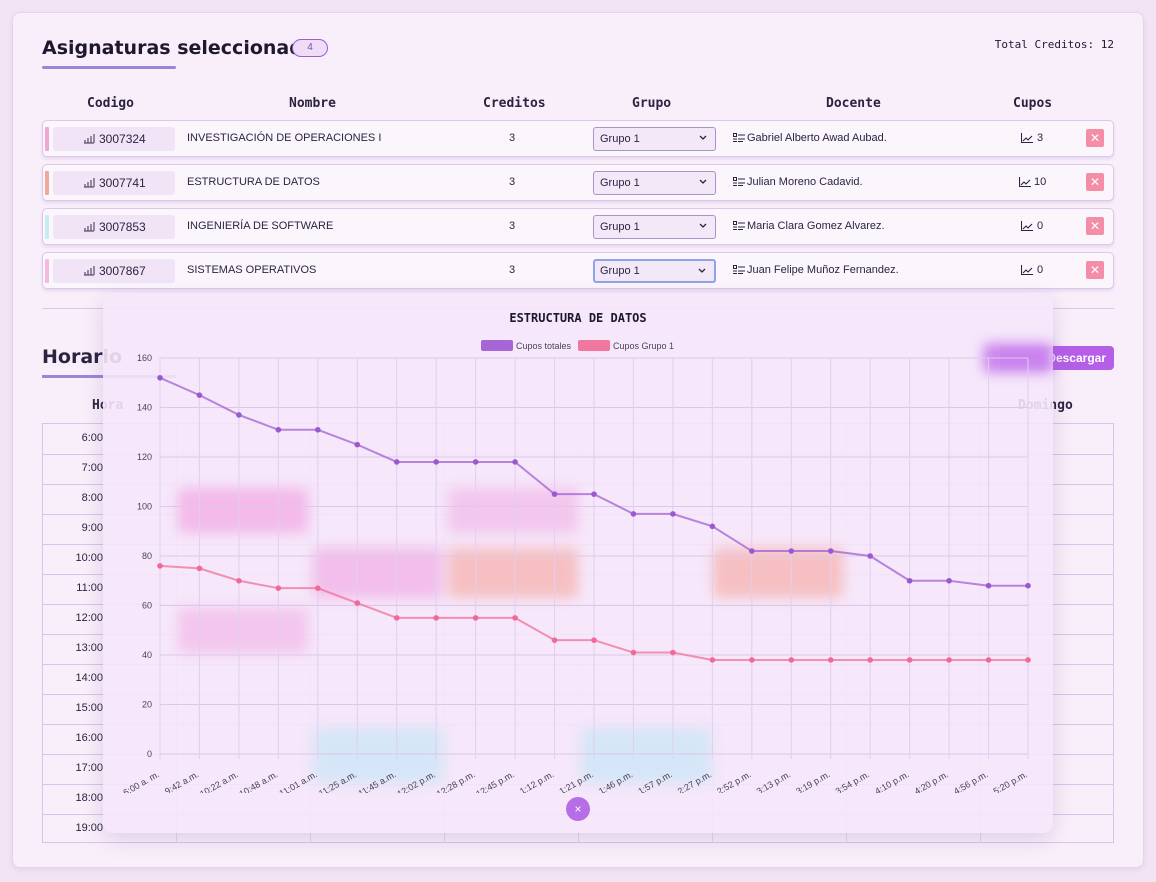 The image size is (1156, 882). Describe the element at coordinates (92, 498) in the screenshot. I see `hour-label: 8:00` at that location.